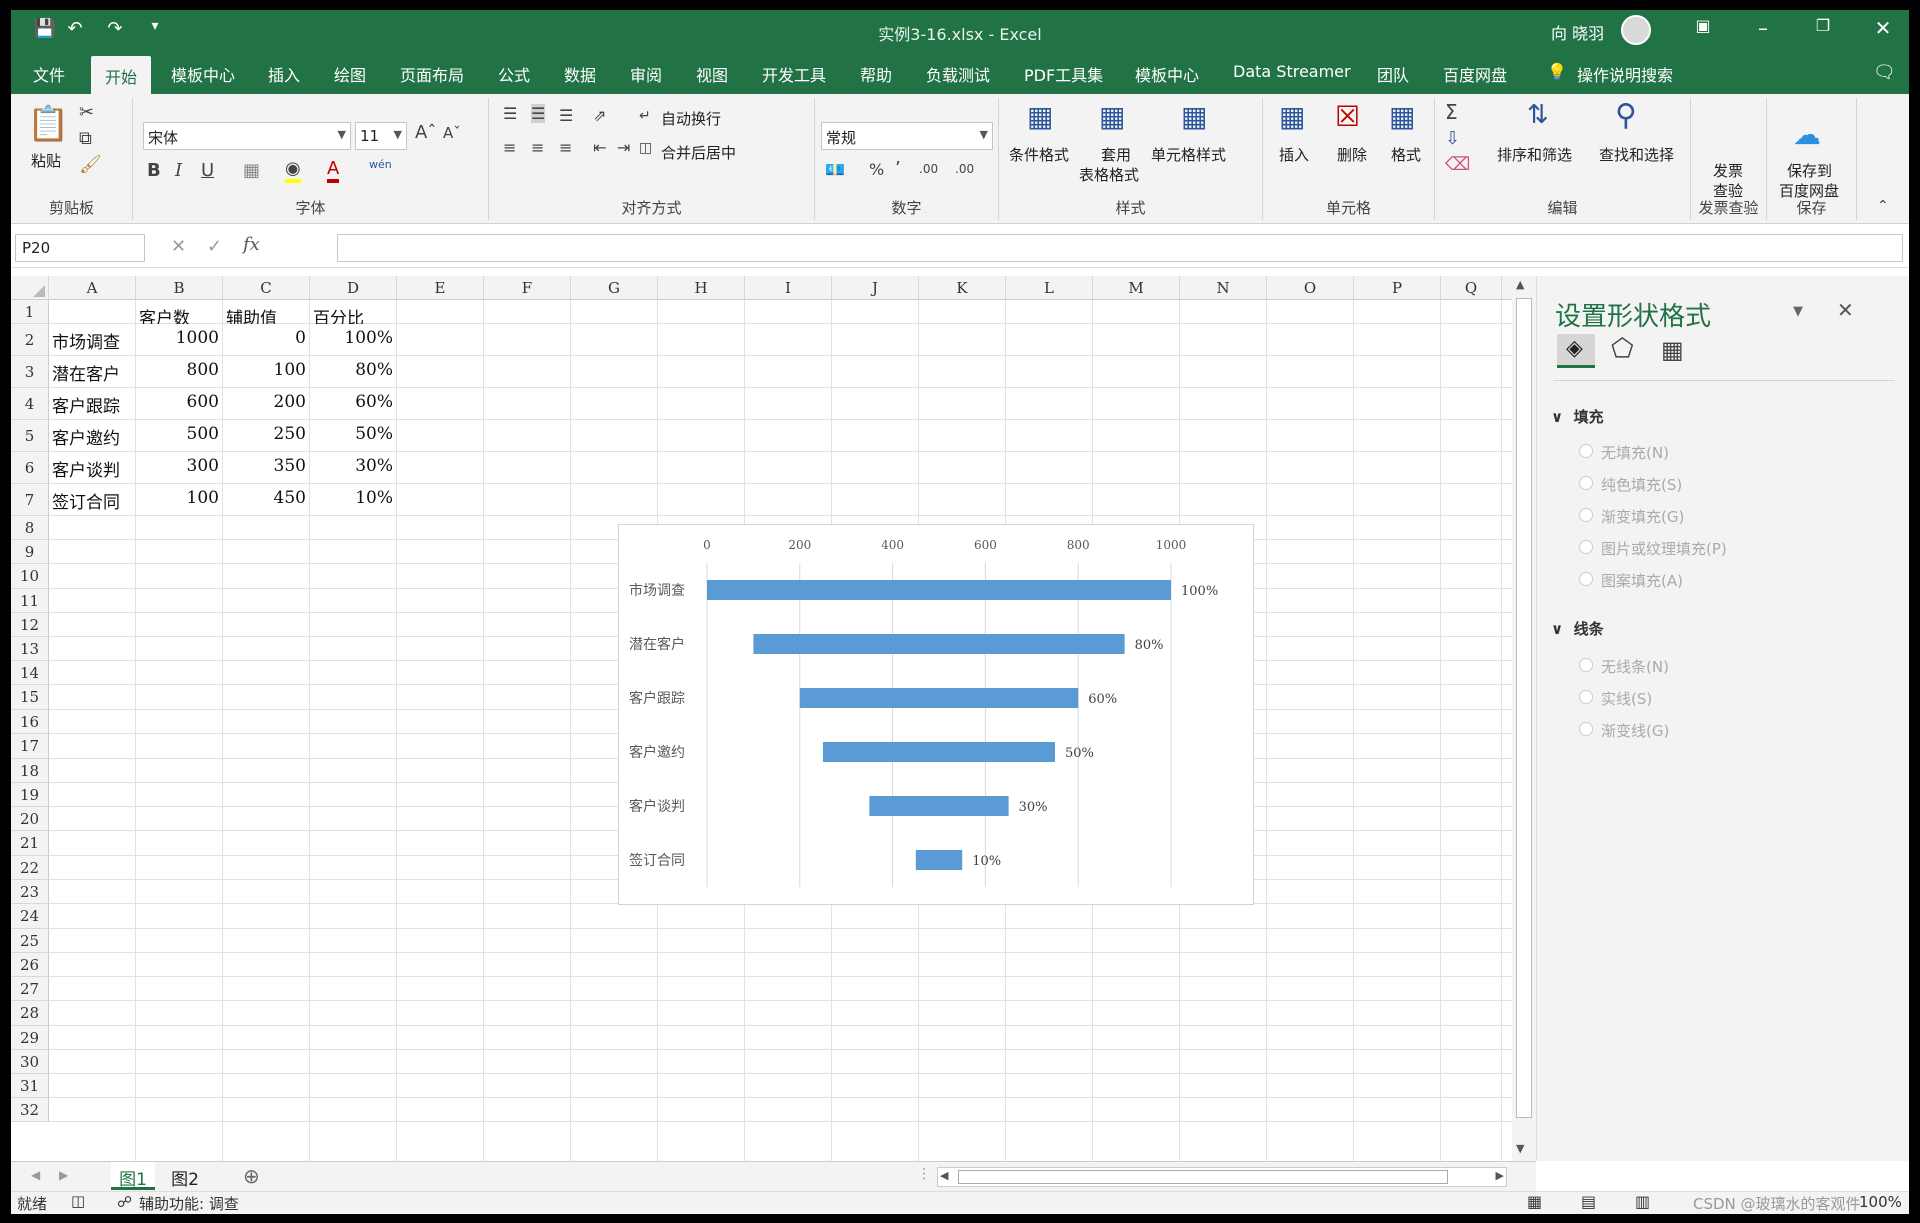  What do you see at coordinates (353, 438) in the screenshot?
I see `cell-d5: 50%` at bounding box center [353, 438].